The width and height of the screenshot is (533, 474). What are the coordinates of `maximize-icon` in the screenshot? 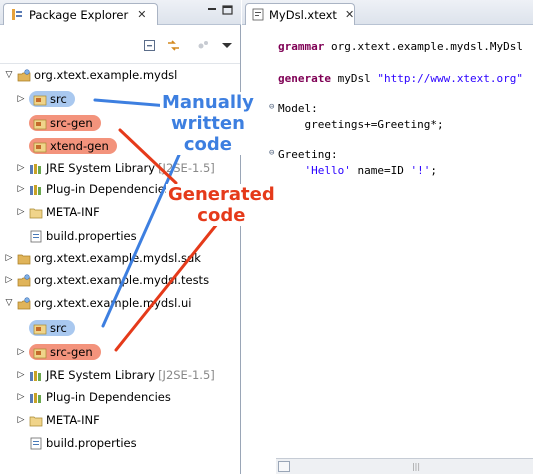 It's located at (227, 11).